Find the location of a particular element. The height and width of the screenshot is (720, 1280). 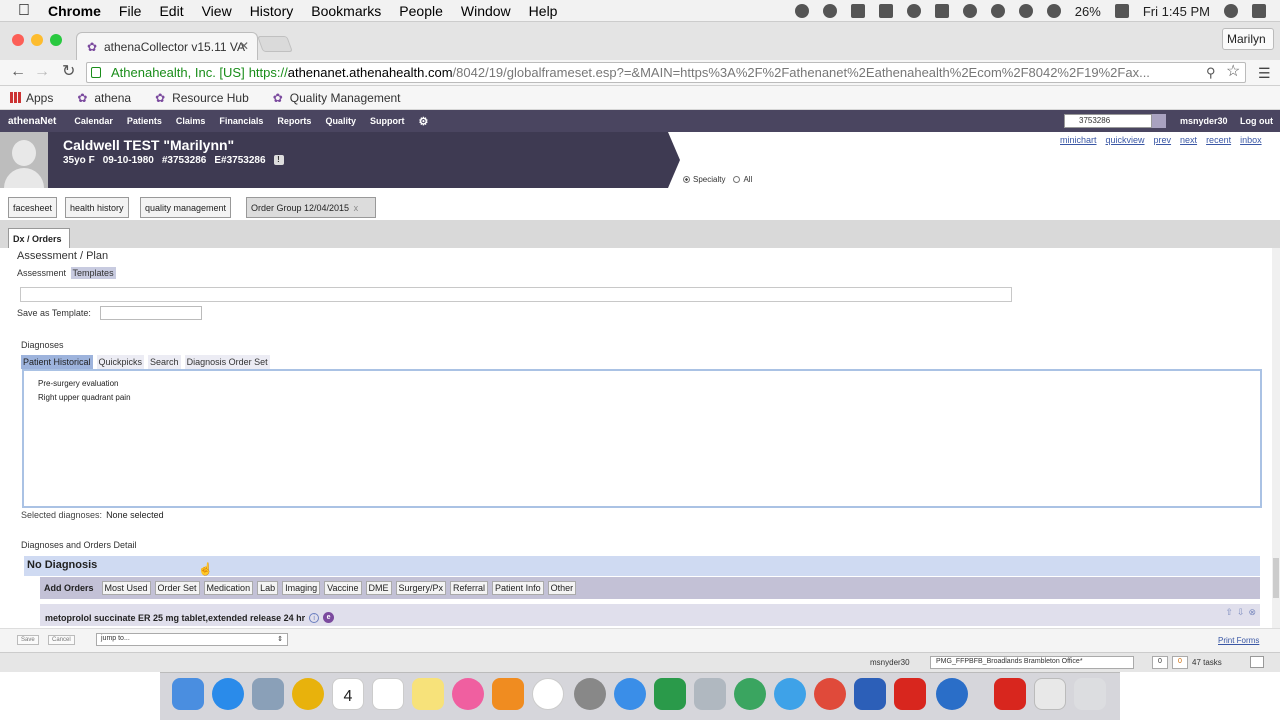

tab-assessment: Assessment is located at coordinates (41, 273).